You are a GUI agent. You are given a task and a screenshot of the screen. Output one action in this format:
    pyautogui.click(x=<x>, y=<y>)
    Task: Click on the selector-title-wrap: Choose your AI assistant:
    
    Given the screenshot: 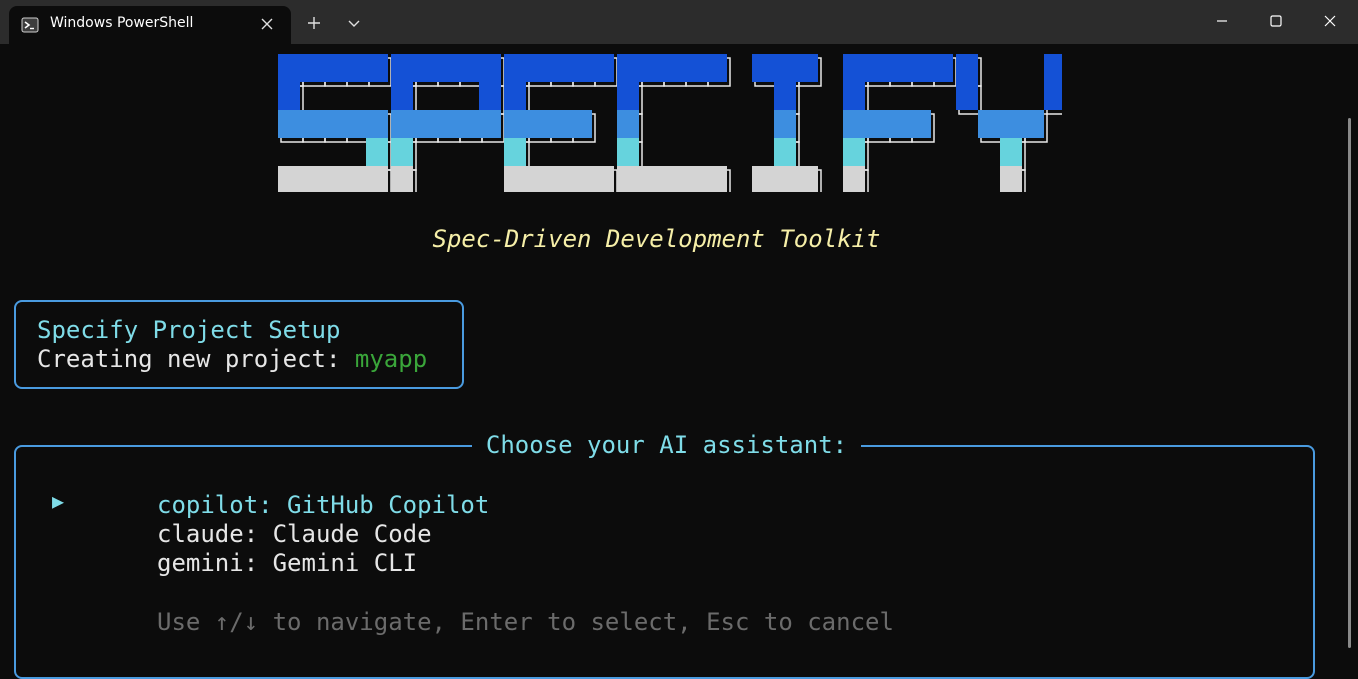 What is the action you would take?
    pyautogui.click(x=666, y=445)
    